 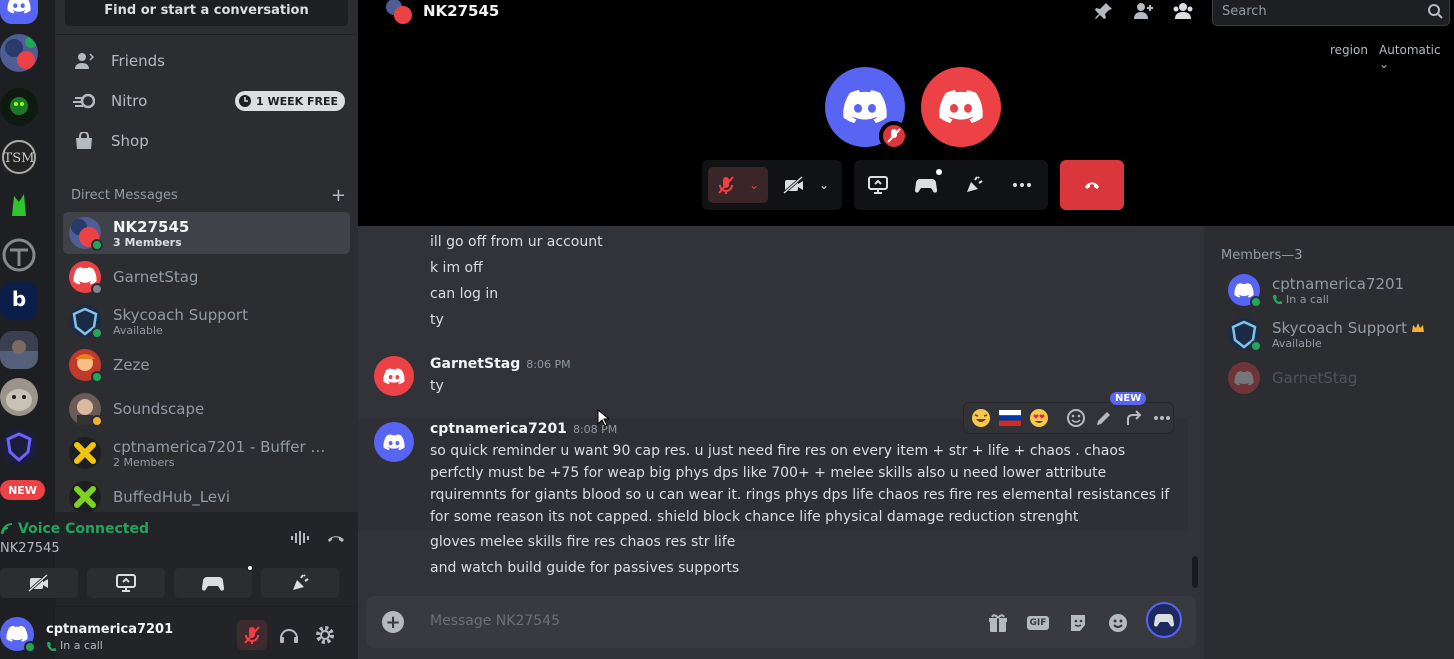 What do you see at coordinates (738, 185) in the screenshot?
I see `call-mute-button: ⌄` at bounding box center [738, 185].